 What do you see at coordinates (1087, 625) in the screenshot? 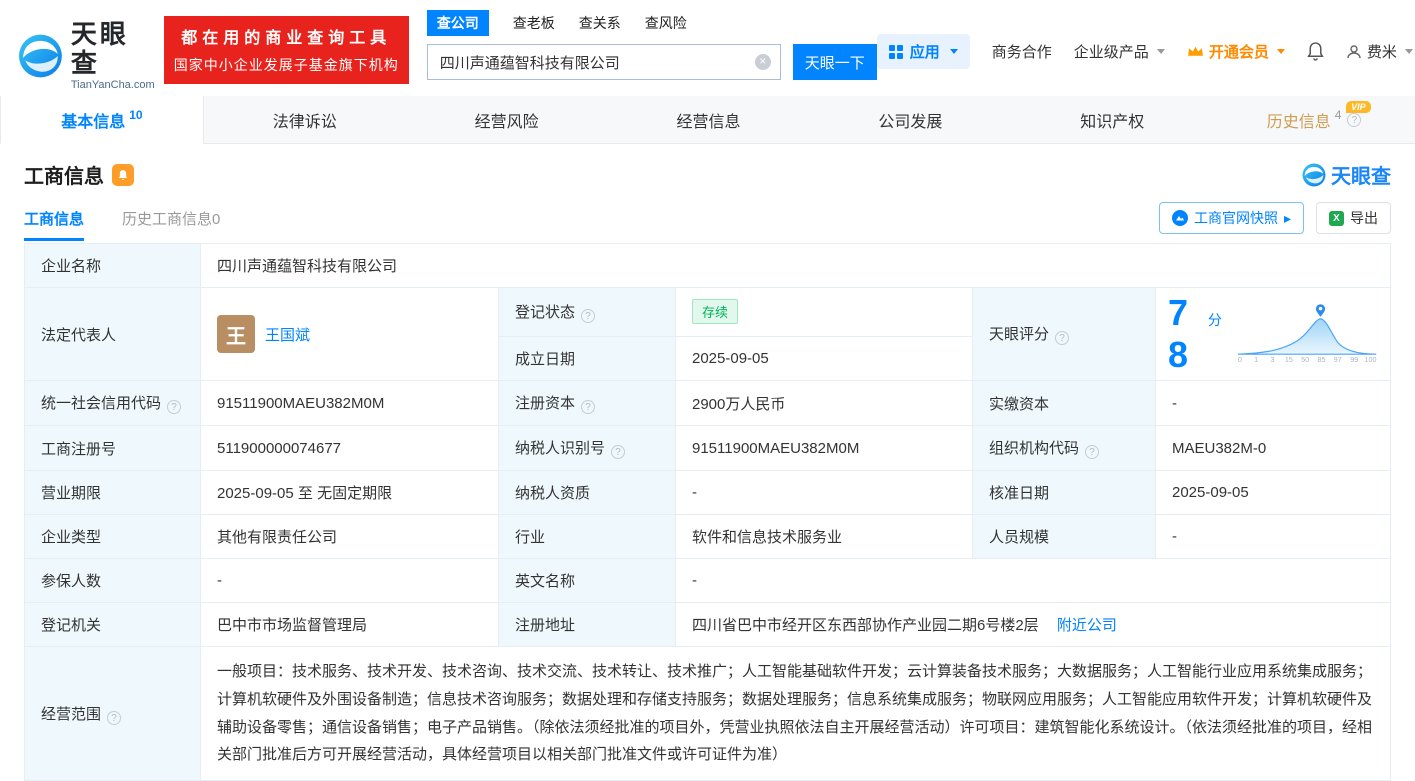
I see `nearby-companies-link: 附近公司` at bounding box center [1087, 625].